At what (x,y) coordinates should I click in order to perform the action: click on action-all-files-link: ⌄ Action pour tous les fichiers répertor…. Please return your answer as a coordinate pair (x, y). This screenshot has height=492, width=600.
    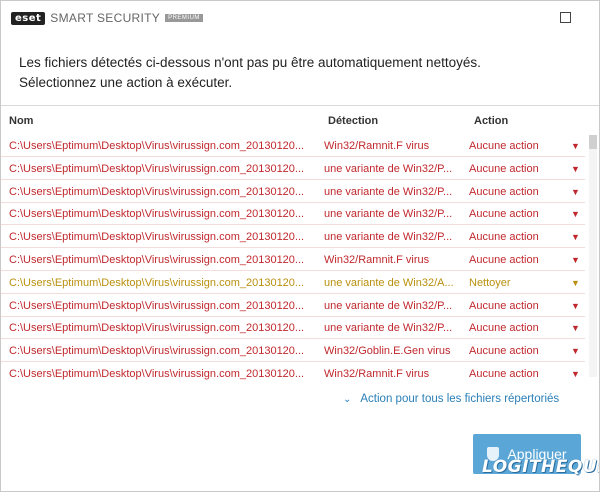
    Looking at the image, I should click on (451, 399).